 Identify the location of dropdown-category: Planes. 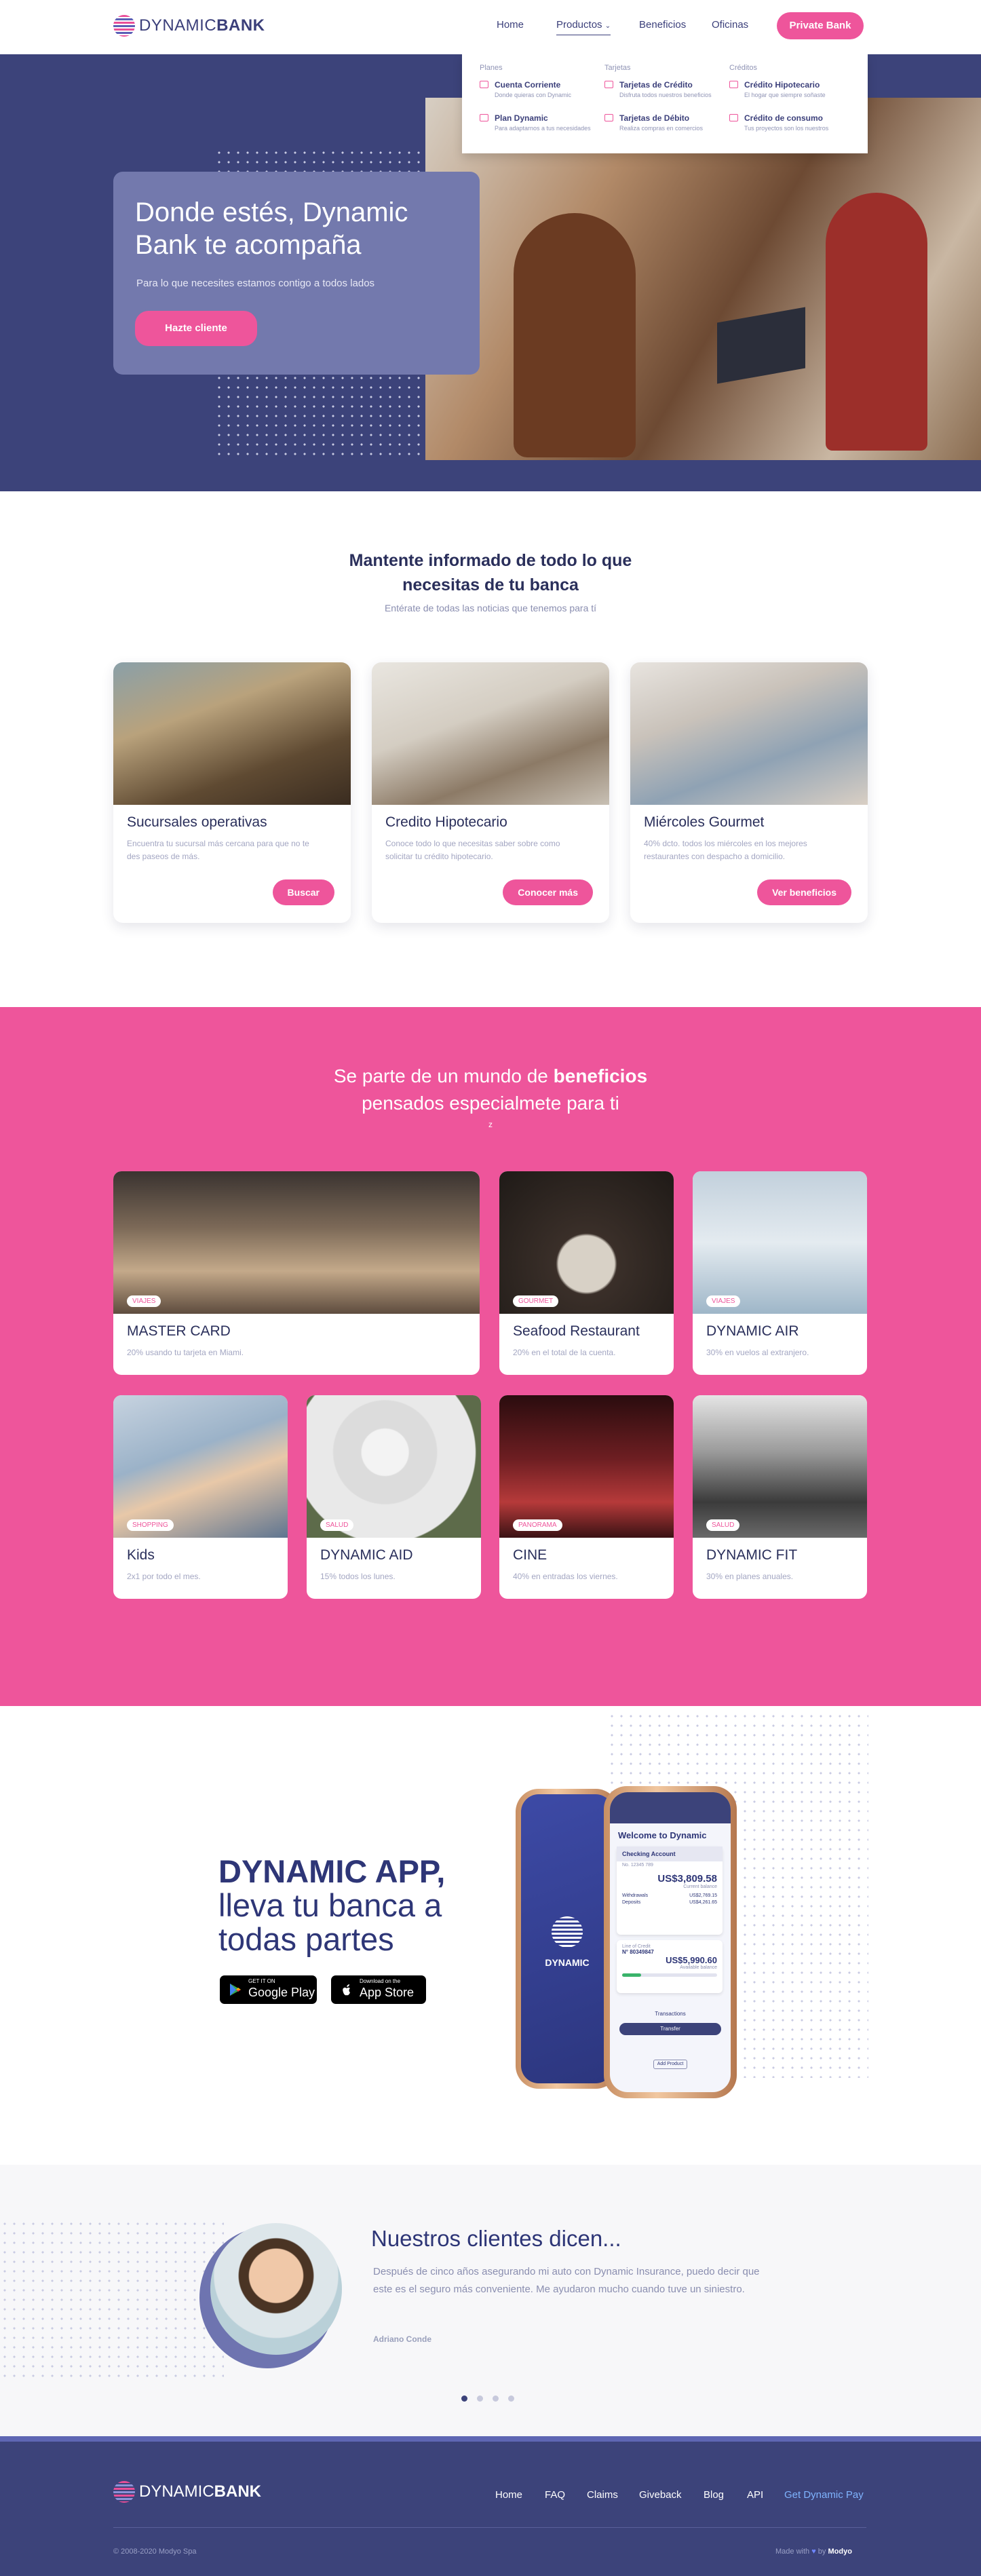
(491, 68).